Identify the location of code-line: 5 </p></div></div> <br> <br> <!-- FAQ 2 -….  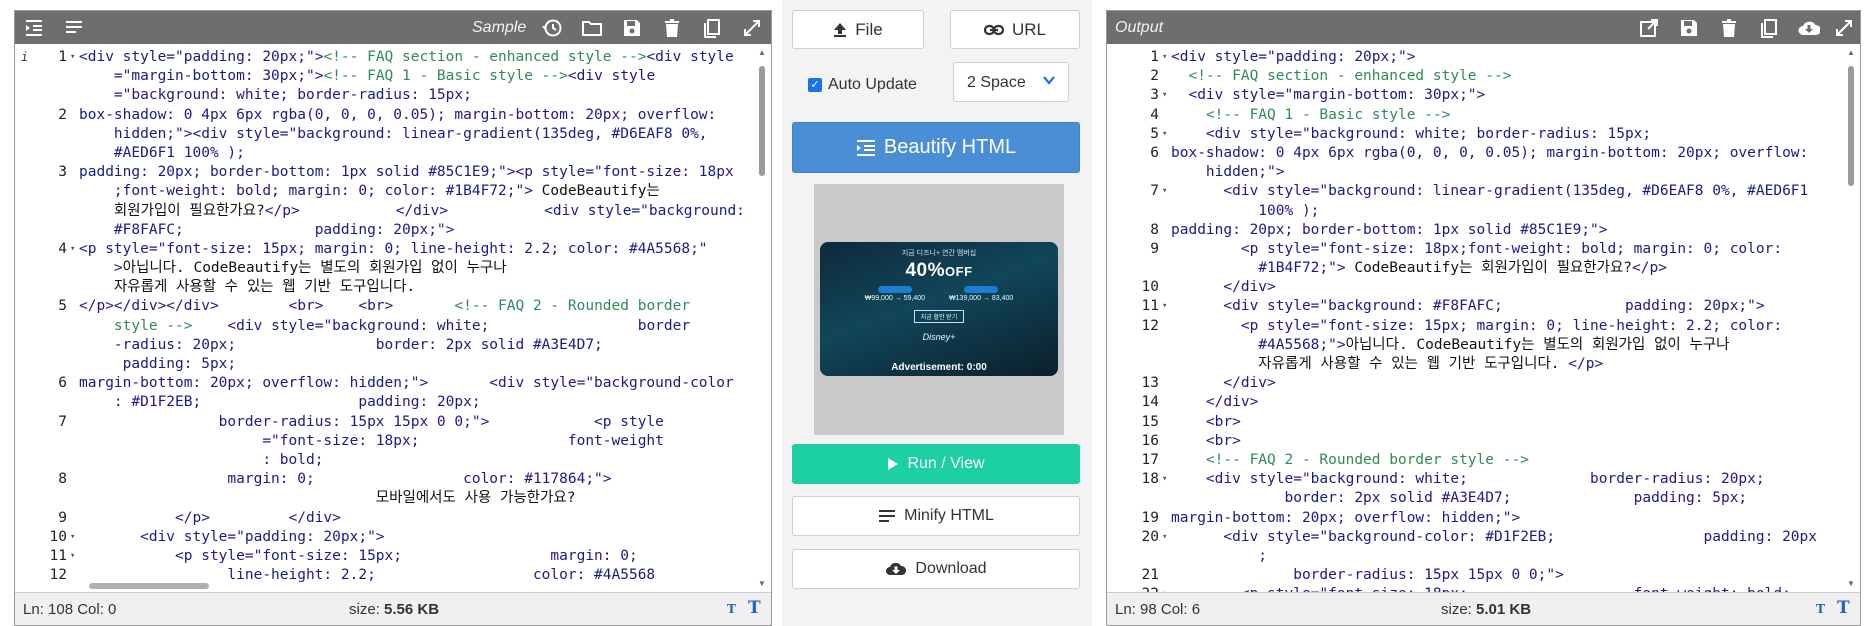
(384, 306).